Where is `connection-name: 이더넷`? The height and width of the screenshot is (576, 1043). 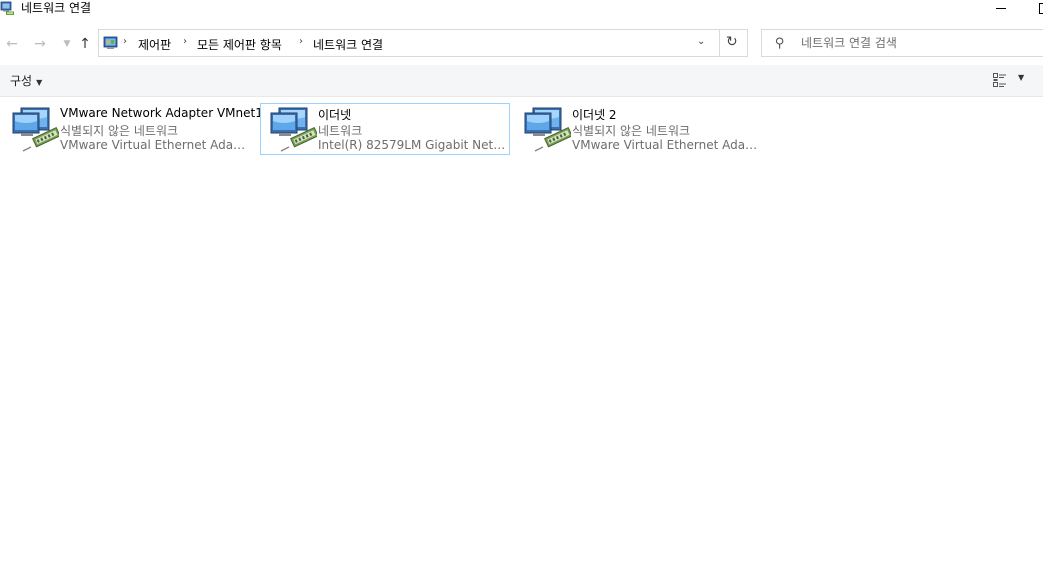 connection-name: 이더넷 is located at coordinates (335, 115).